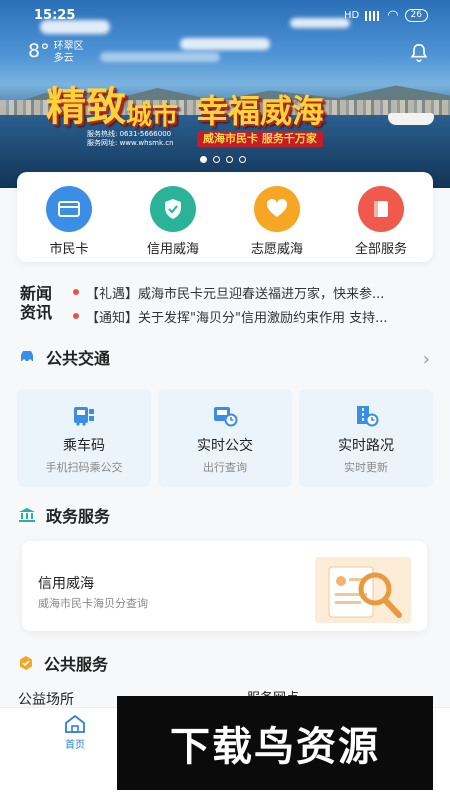 The width and height of the screenshot is (450, 800). I want to click on wifi-icon: ◠, so click(393, 15).